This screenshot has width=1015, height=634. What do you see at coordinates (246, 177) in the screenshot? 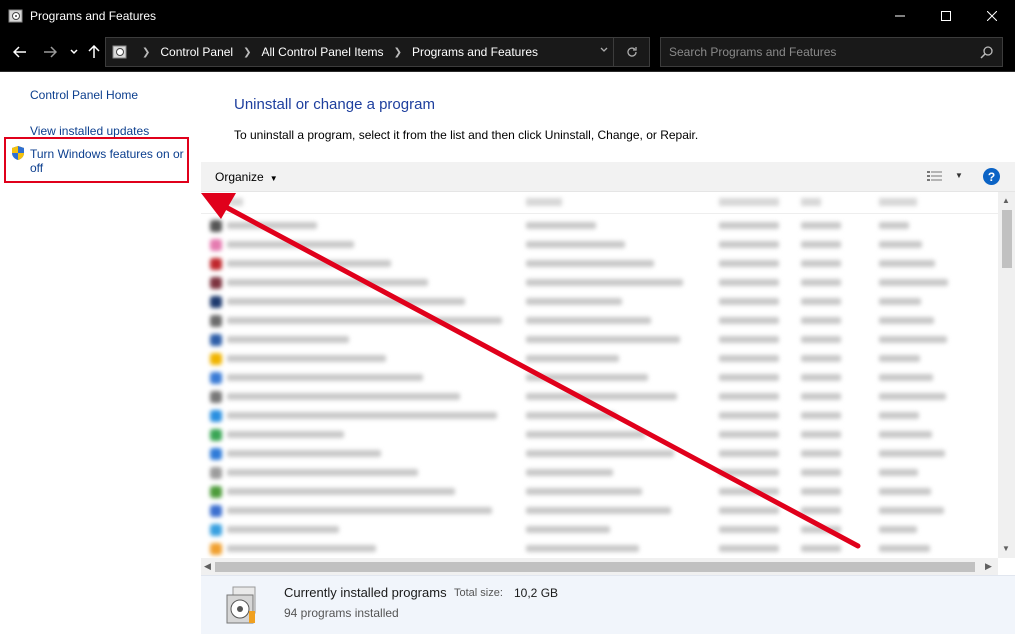
I see `organize-button: Organize ▼` at bounding box center [246, 177].